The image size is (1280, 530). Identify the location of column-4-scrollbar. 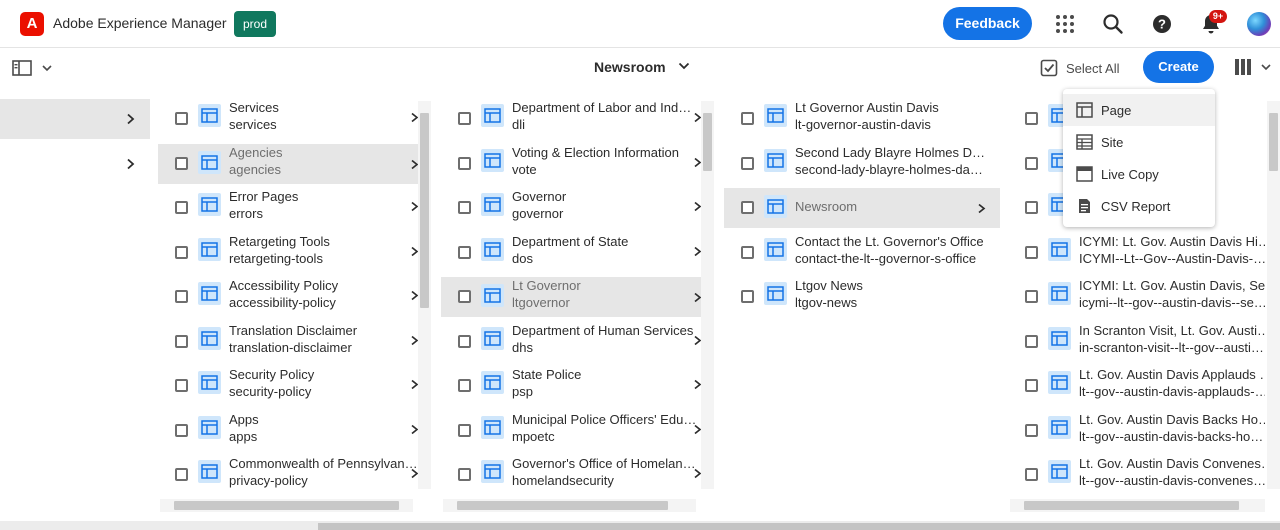
(1273, 295).